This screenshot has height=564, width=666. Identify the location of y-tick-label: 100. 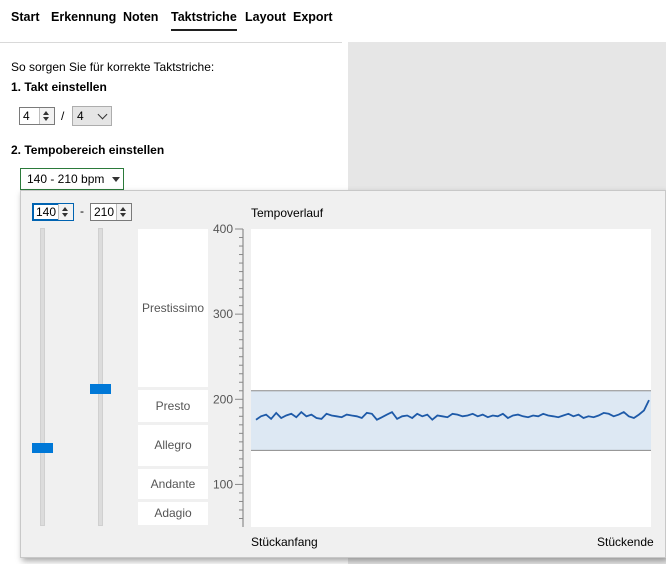
(223, 484).